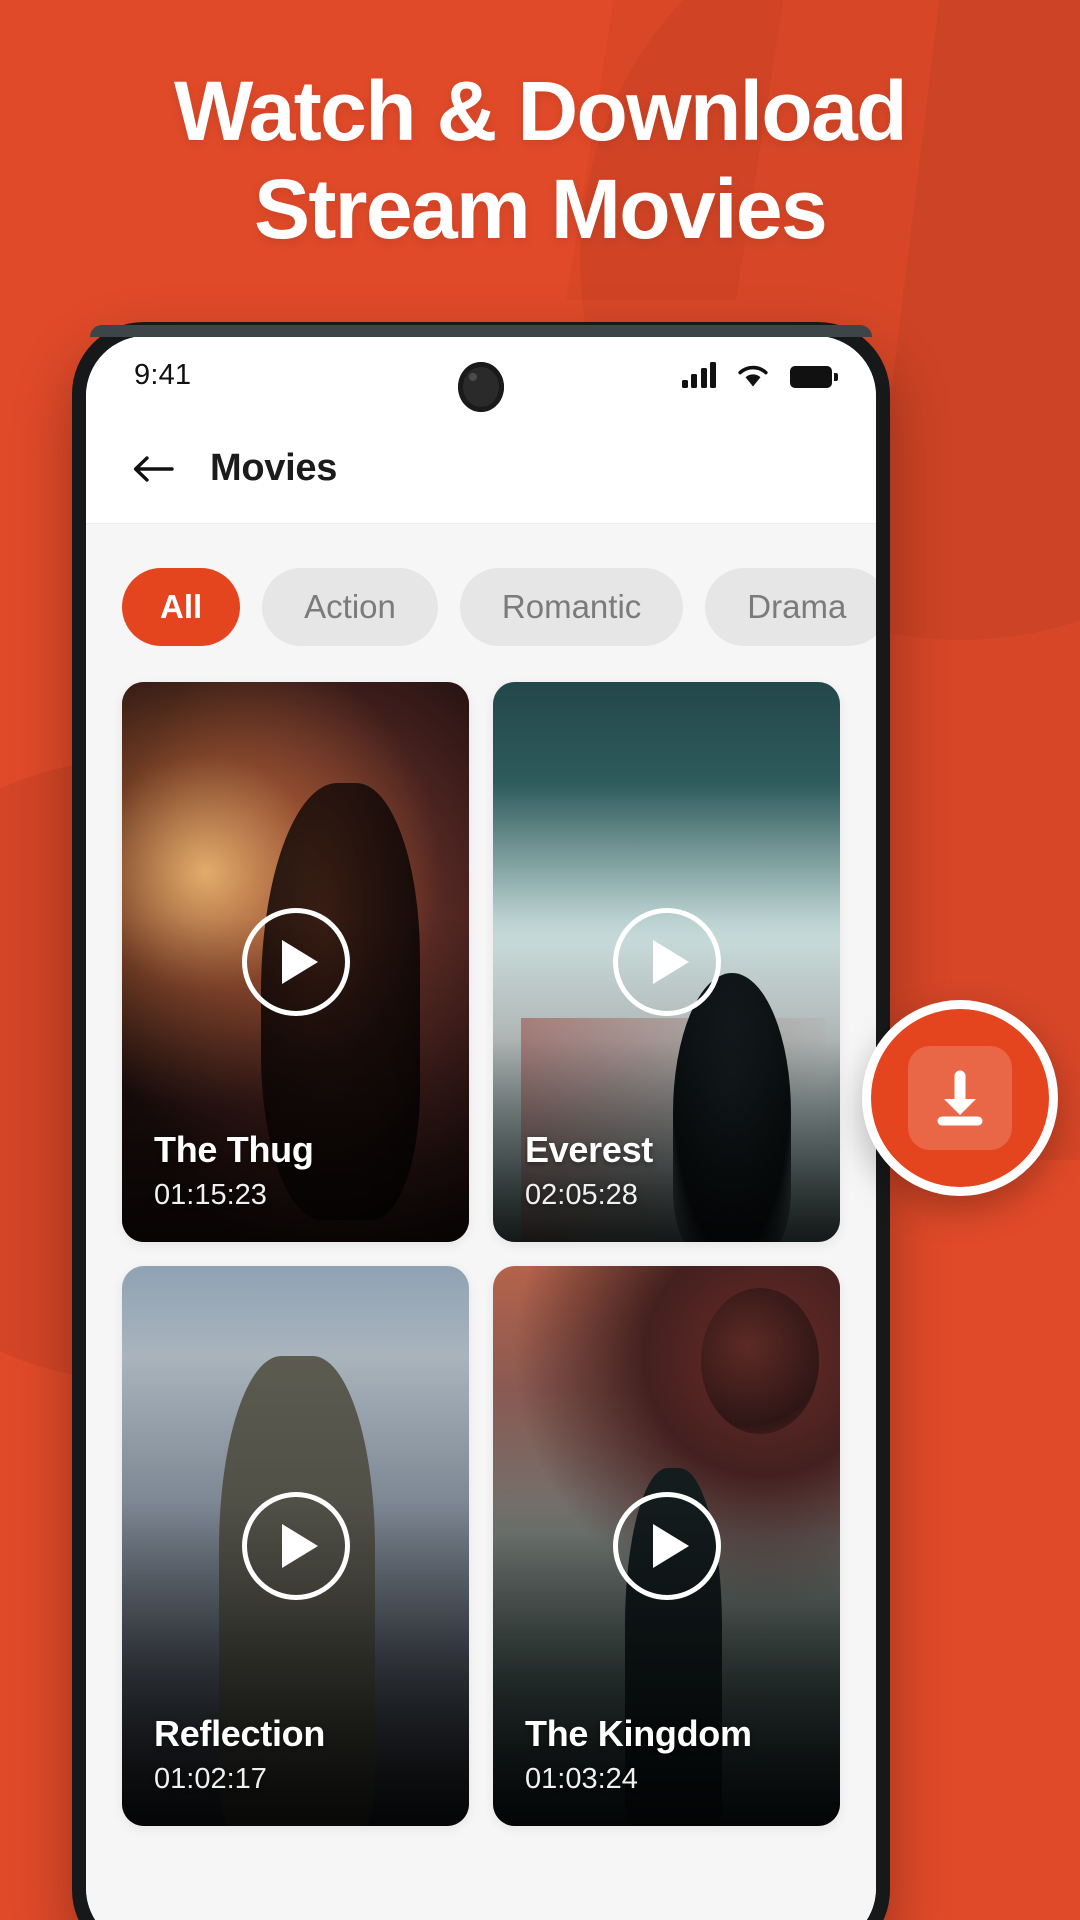 This screenshot has height=1920, width=1080. What do you see at coordinates (540, 160) in the screenshot?
I see `promo-headline: Watch & Download Stream Movies` at bounding box center [540, 160].